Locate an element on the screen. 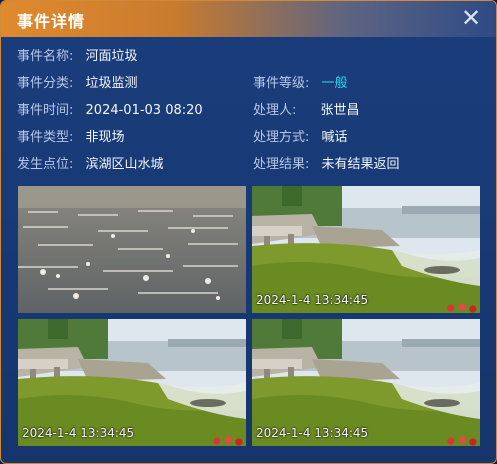 The height and width of the screenshot is (464, 497). photo-river-surface is located at coordinates (132, 249).